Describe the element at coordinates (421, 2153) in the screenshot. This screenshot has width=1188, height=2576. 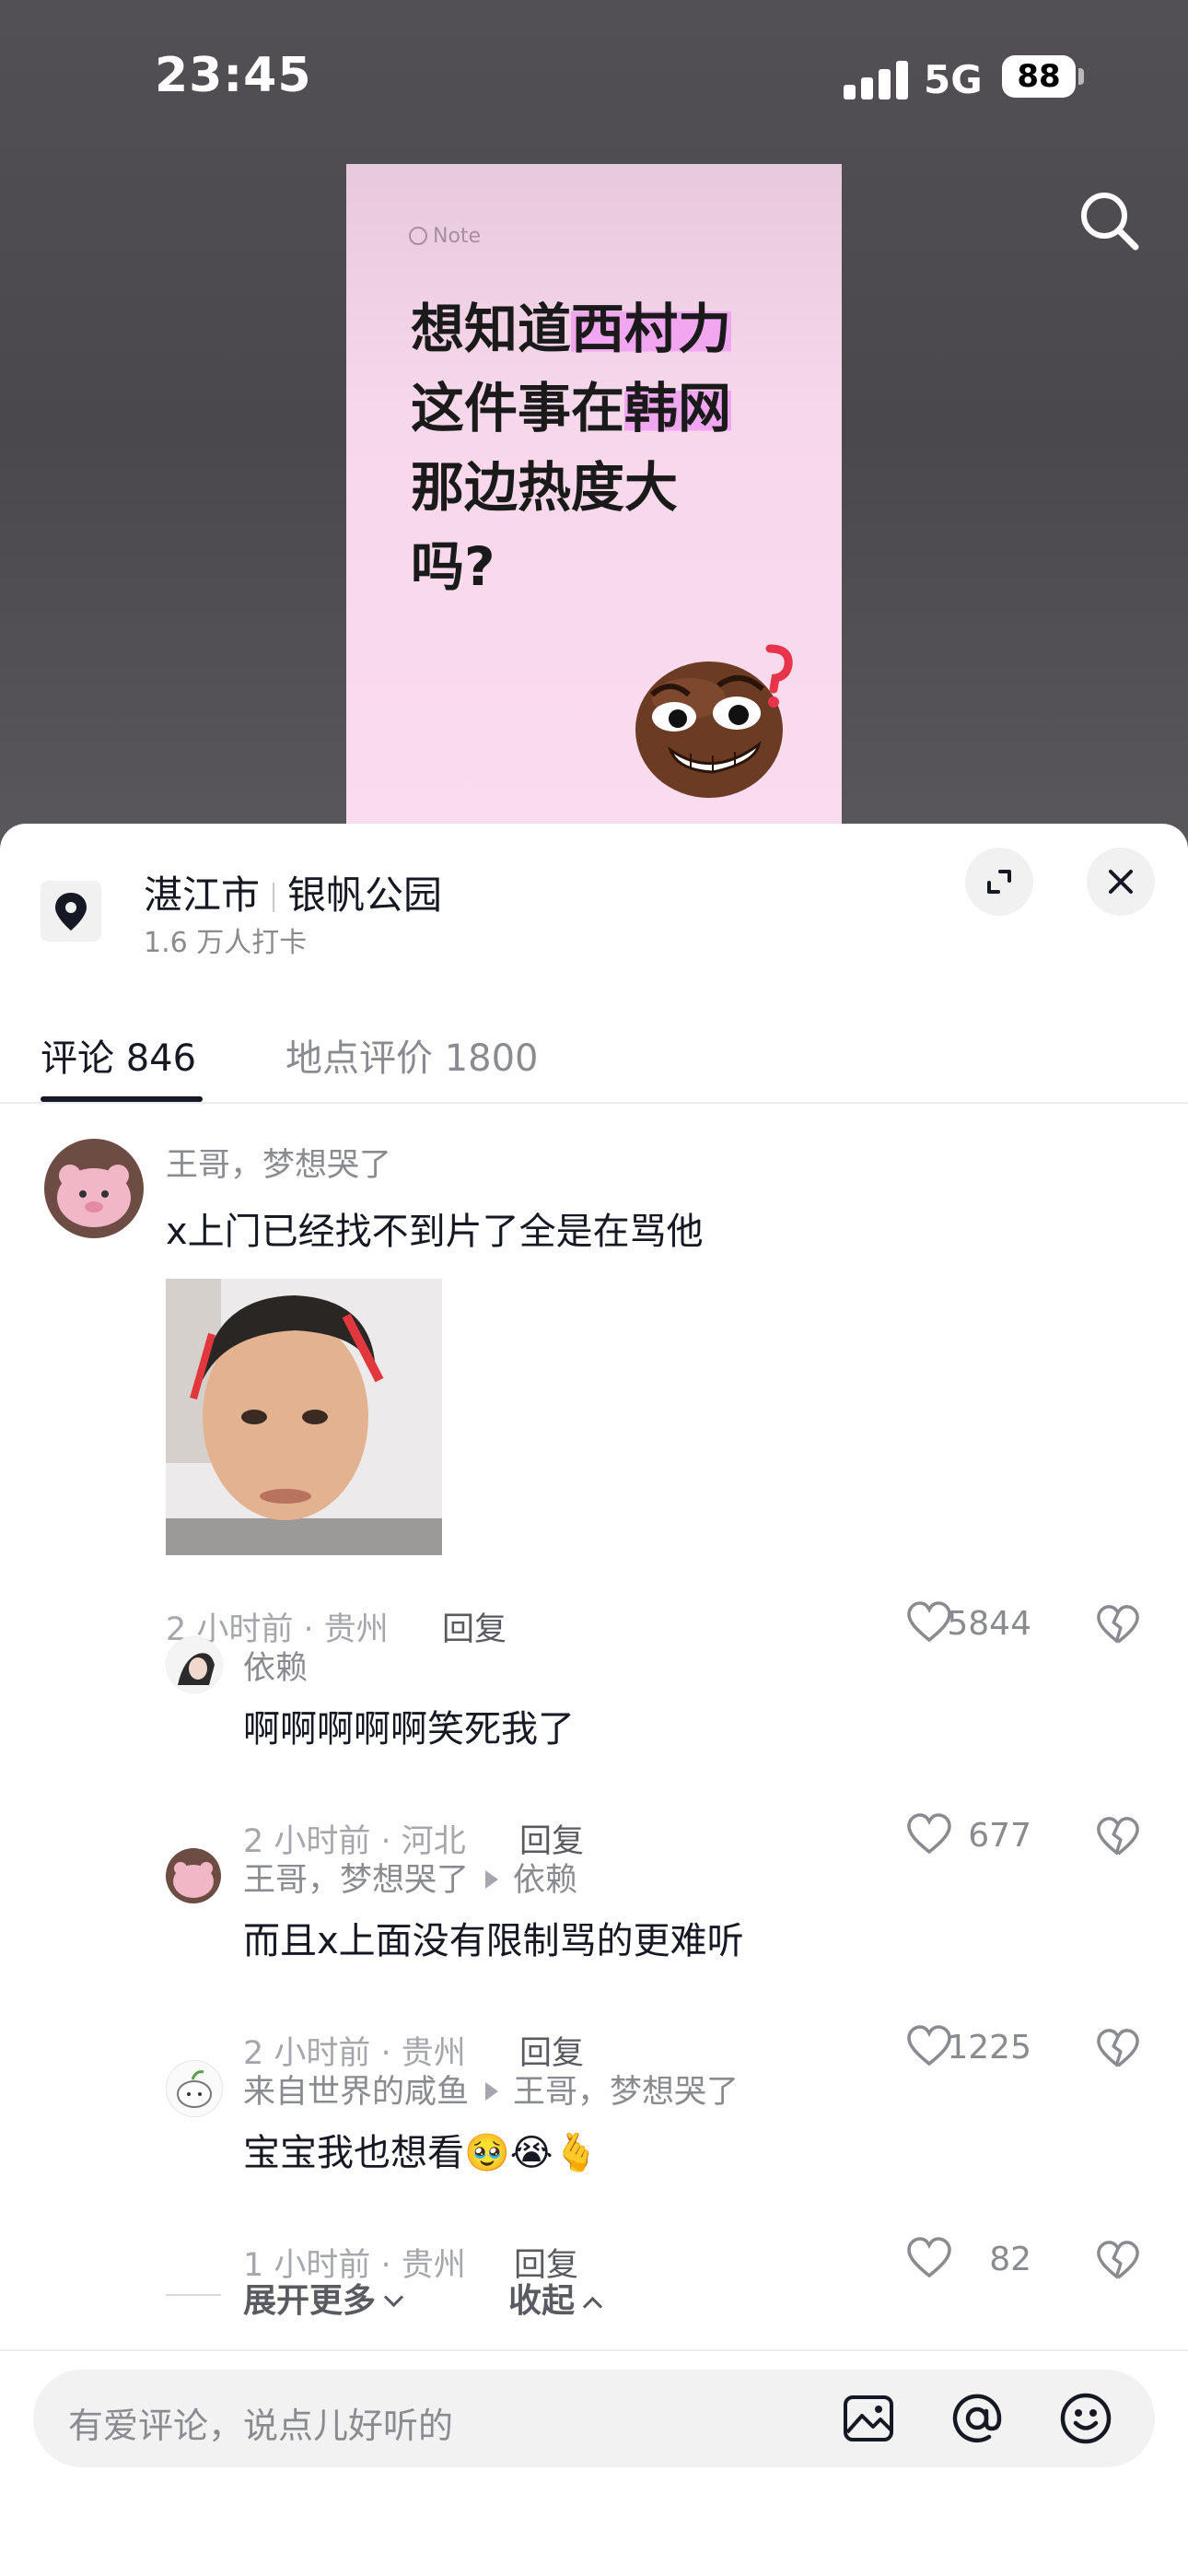
I see `reply-text: 宝宝我也想看🥹😭🫰` at that location.